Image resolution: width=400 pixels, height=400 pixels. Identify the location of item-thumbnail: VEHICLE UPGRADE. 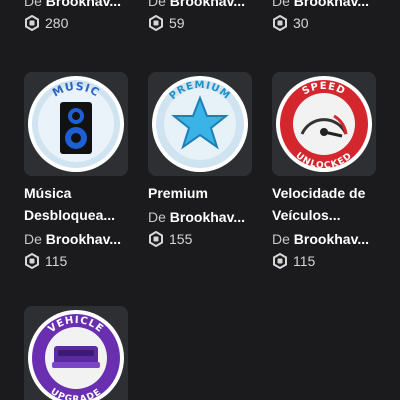
(76, 353).